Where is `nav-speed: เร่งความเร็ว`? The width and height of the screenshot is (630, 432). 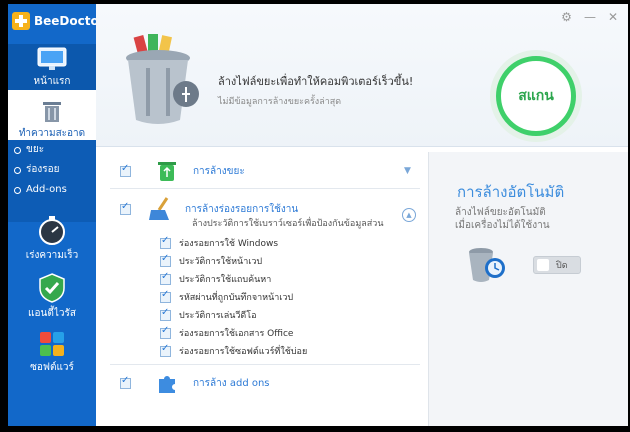 nav-speed: เร่งความเร็ว is located at coordinates (52, 241).